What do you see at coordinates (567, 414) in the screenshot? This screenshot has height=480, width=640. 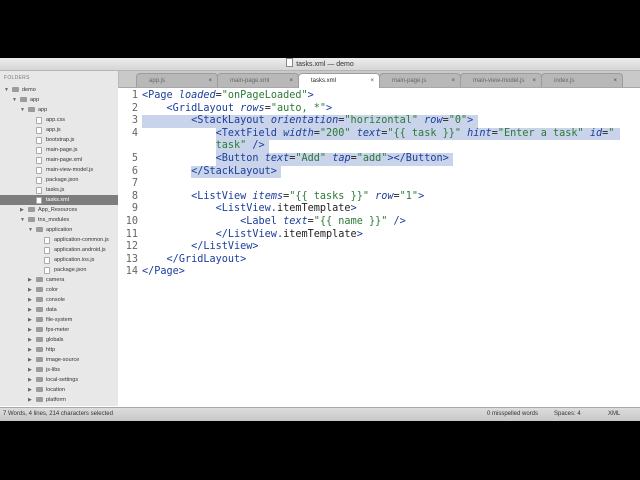 I see `indent-setting: Spaces: 4` at bounding box center [567, 414].